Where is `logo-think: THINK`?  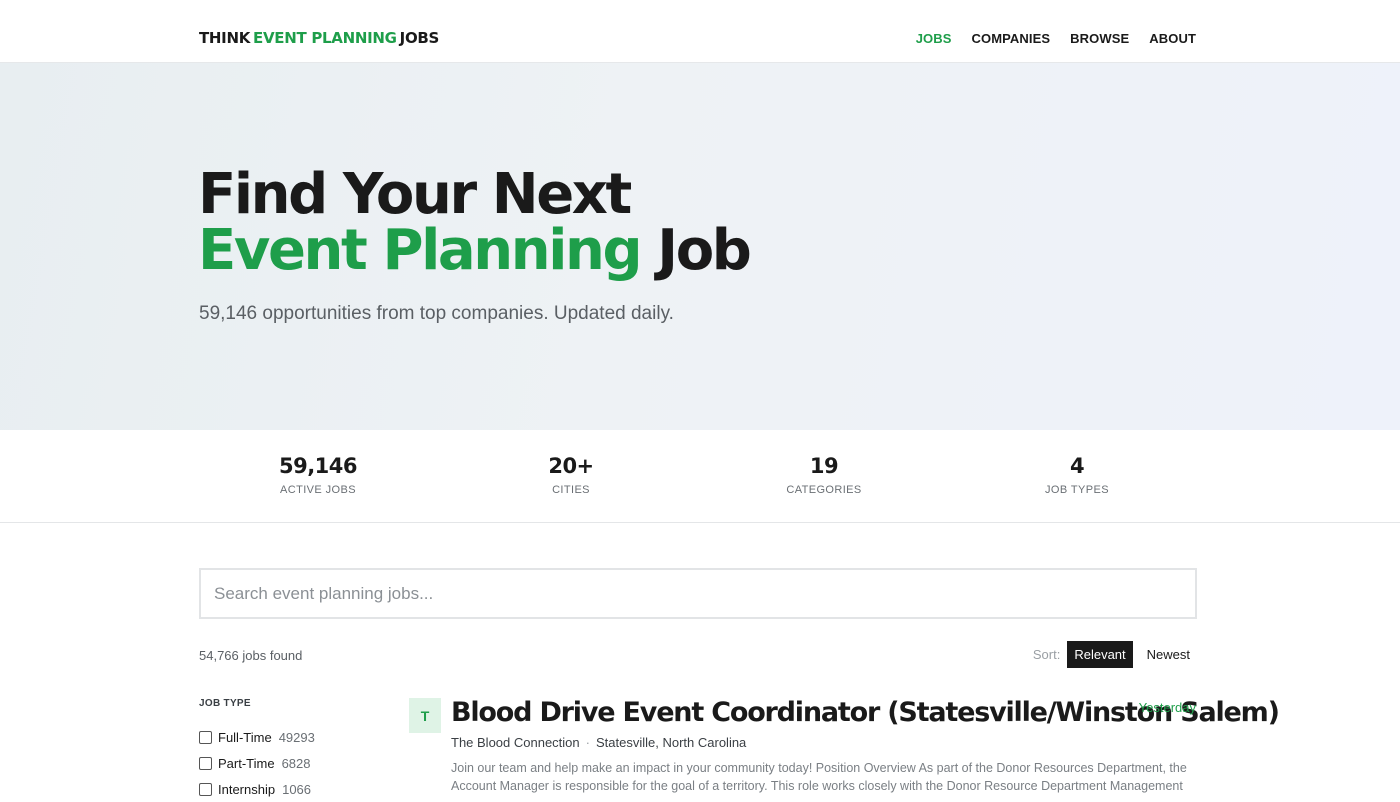
logo-think: THINK is located at coordinates (225, 38).